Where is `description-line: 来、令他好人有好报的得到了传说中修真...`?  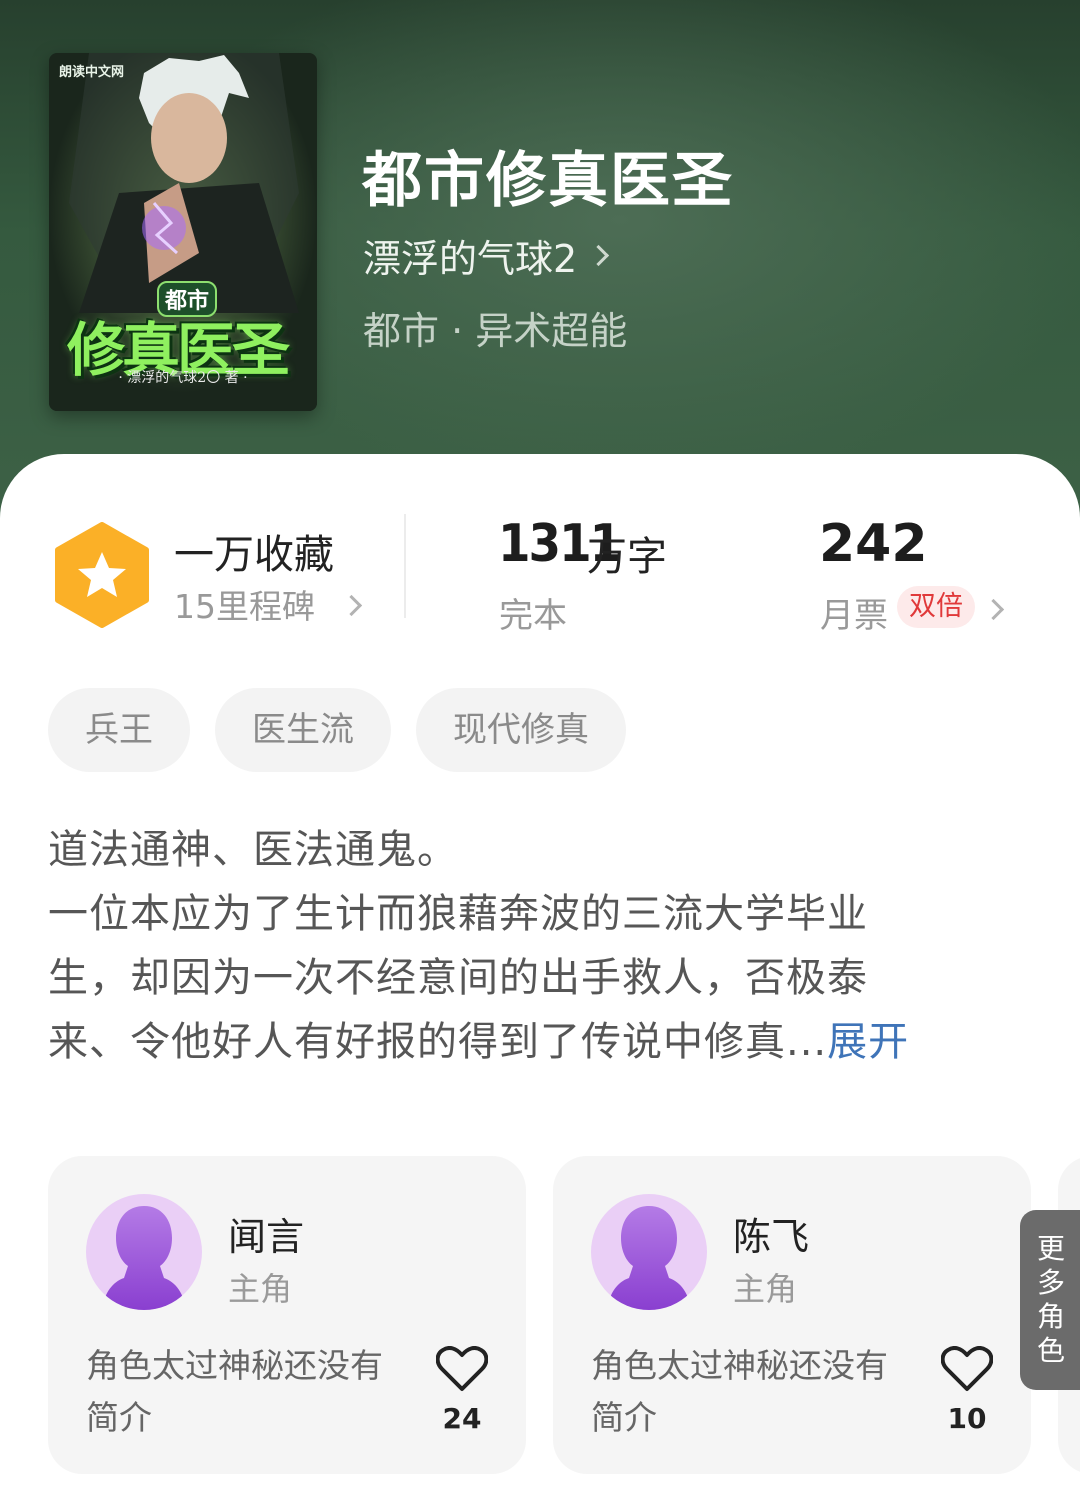 description-line: 来、令他好人有好报的得到了传说中修真... is located at coordinates (438, 1042).